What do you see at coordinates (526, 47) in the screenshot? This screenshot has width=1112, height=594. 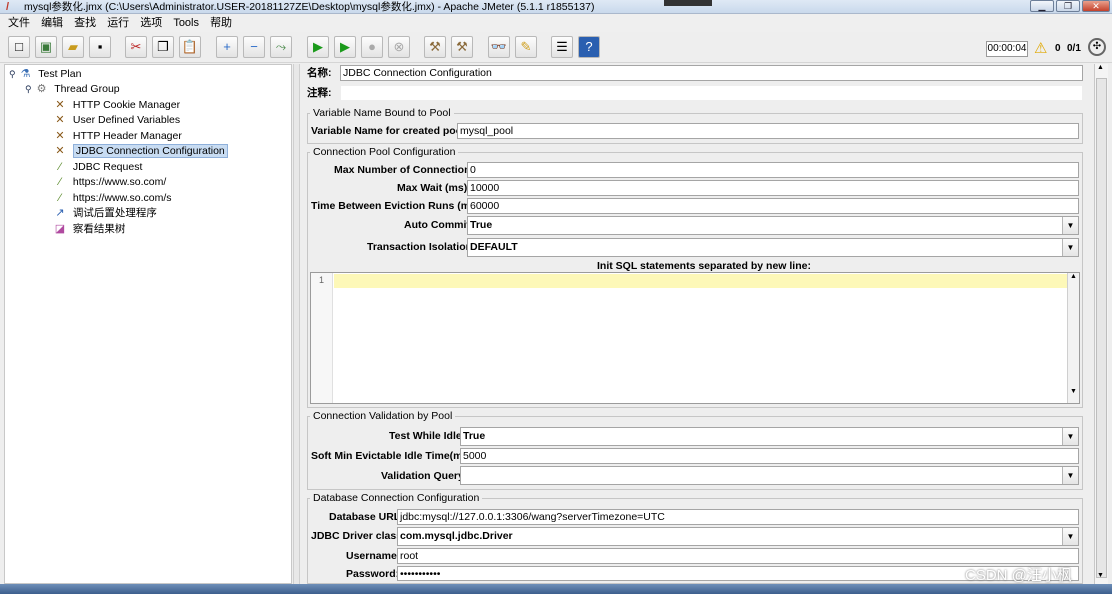 I see `reset-search-icon: ✎` at bounding box center [526, 47].